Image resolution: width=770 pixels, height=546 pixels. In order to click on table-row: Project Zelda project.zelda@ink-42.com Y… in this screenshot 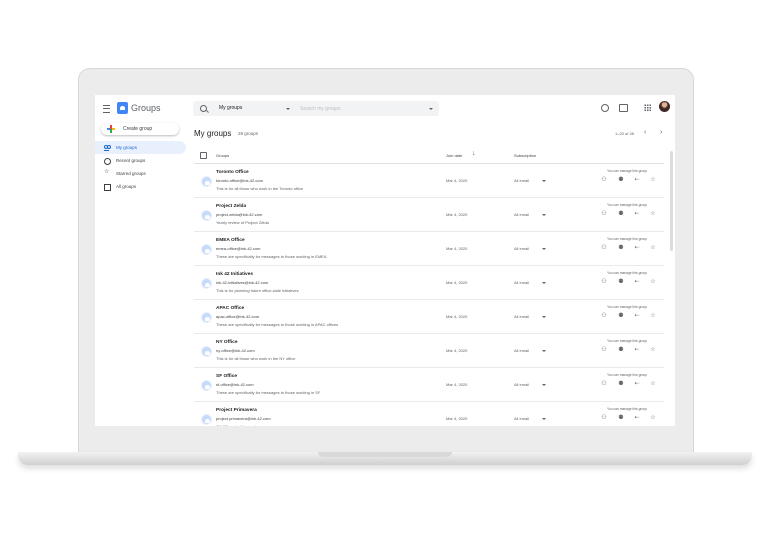, I will do `click(429, 215)`.